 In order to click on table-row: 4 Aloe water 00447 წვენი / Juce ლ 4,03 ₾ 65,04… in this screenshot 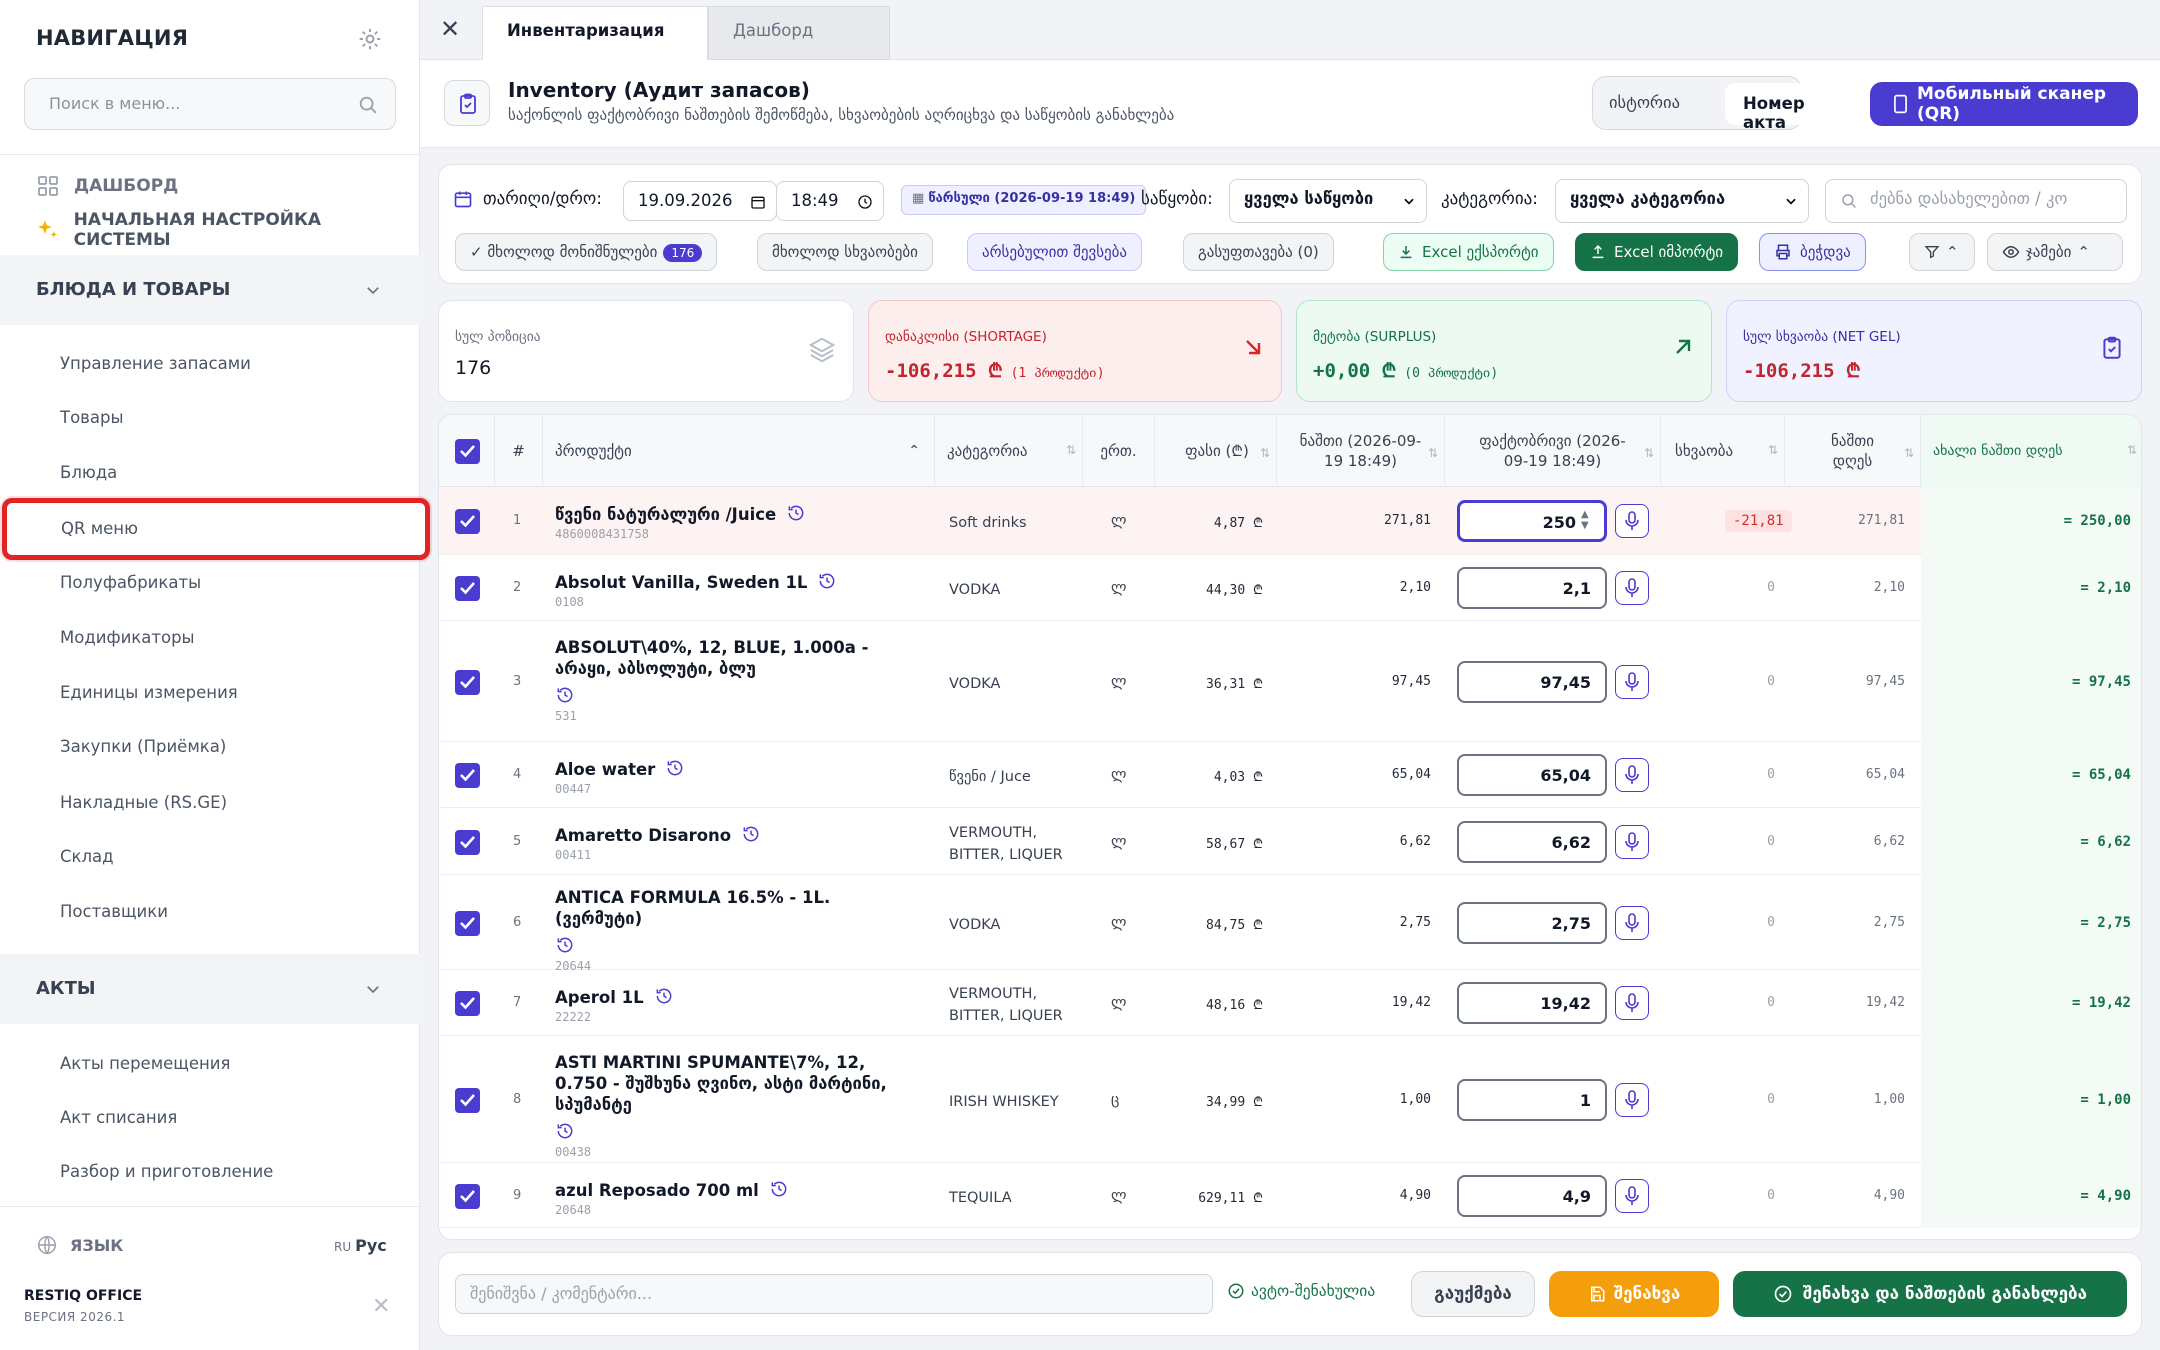, I will do `click(1290, 775)`.